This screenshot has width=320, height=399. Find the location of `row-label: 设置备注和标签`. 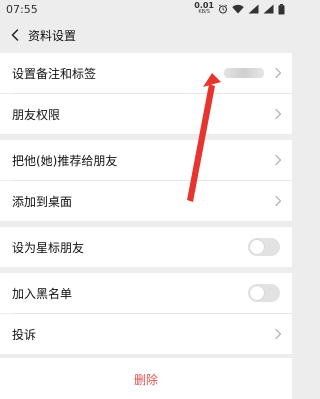

row-label: 设置备注和标签 is located at coordinates (54, 73).